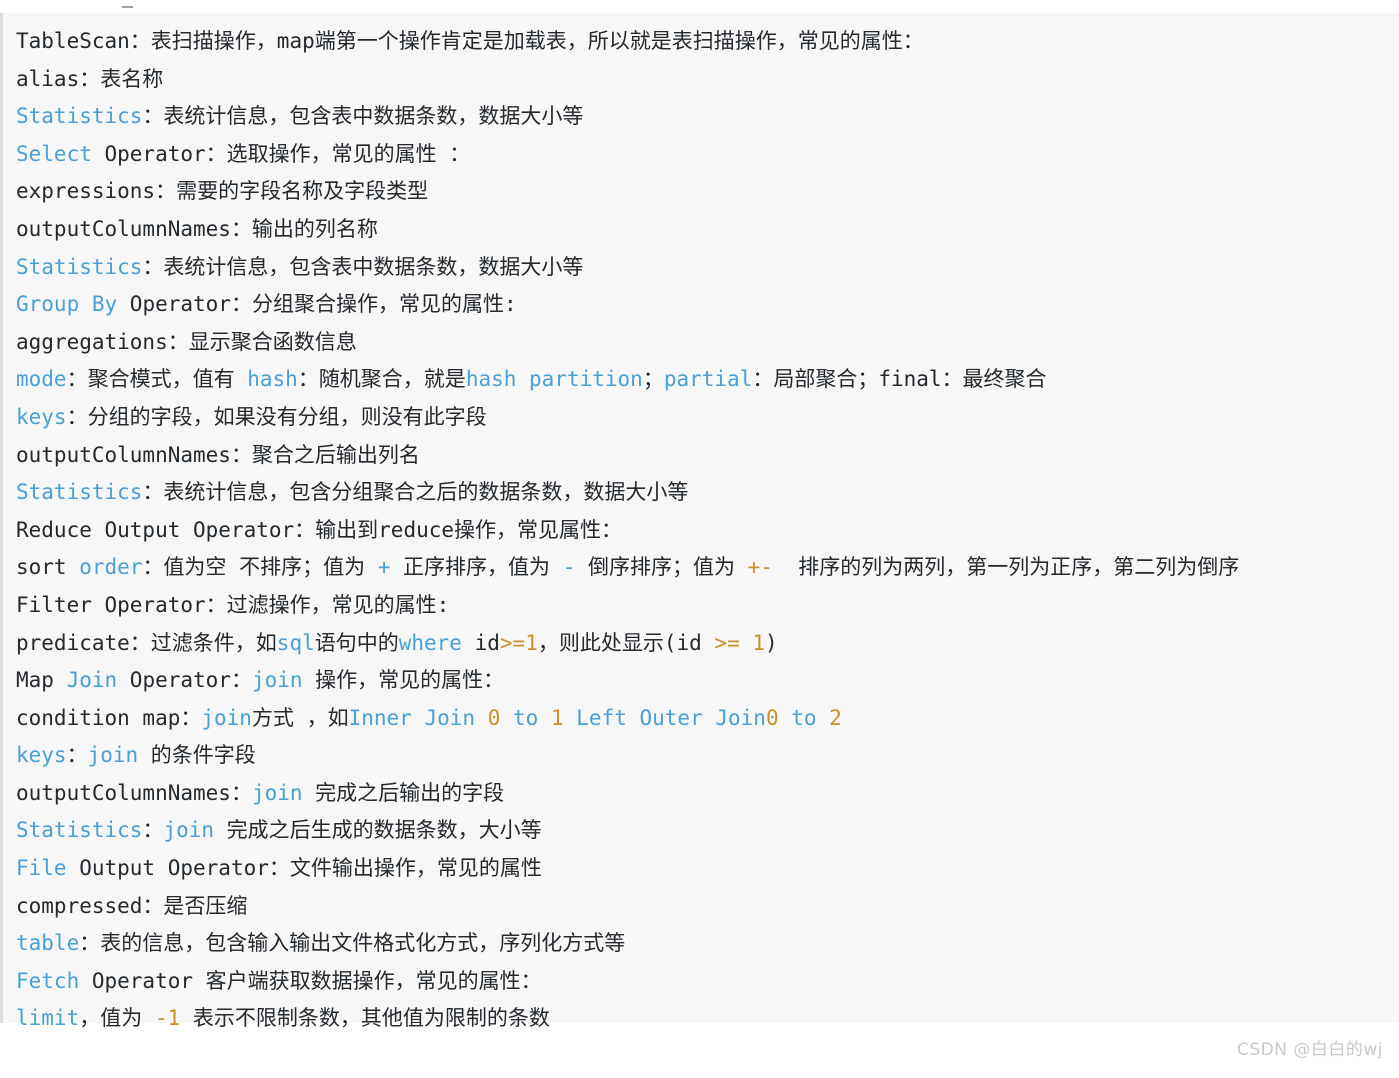 The height and width of the screenshot is (1078, 1399). I want to click on code-token: order, so click(111, 567).